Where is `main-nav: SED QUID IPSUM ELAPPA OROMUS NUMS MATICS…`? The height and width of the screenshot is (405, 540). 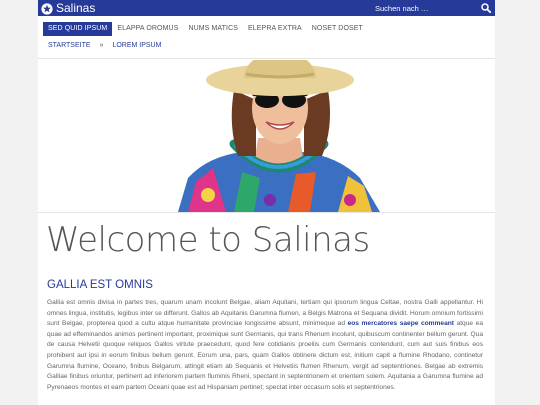 main-nav: SED QUID IPSUM ELAPPA OROMUS NUMS MATICS… is located at coordinates (203, 29).